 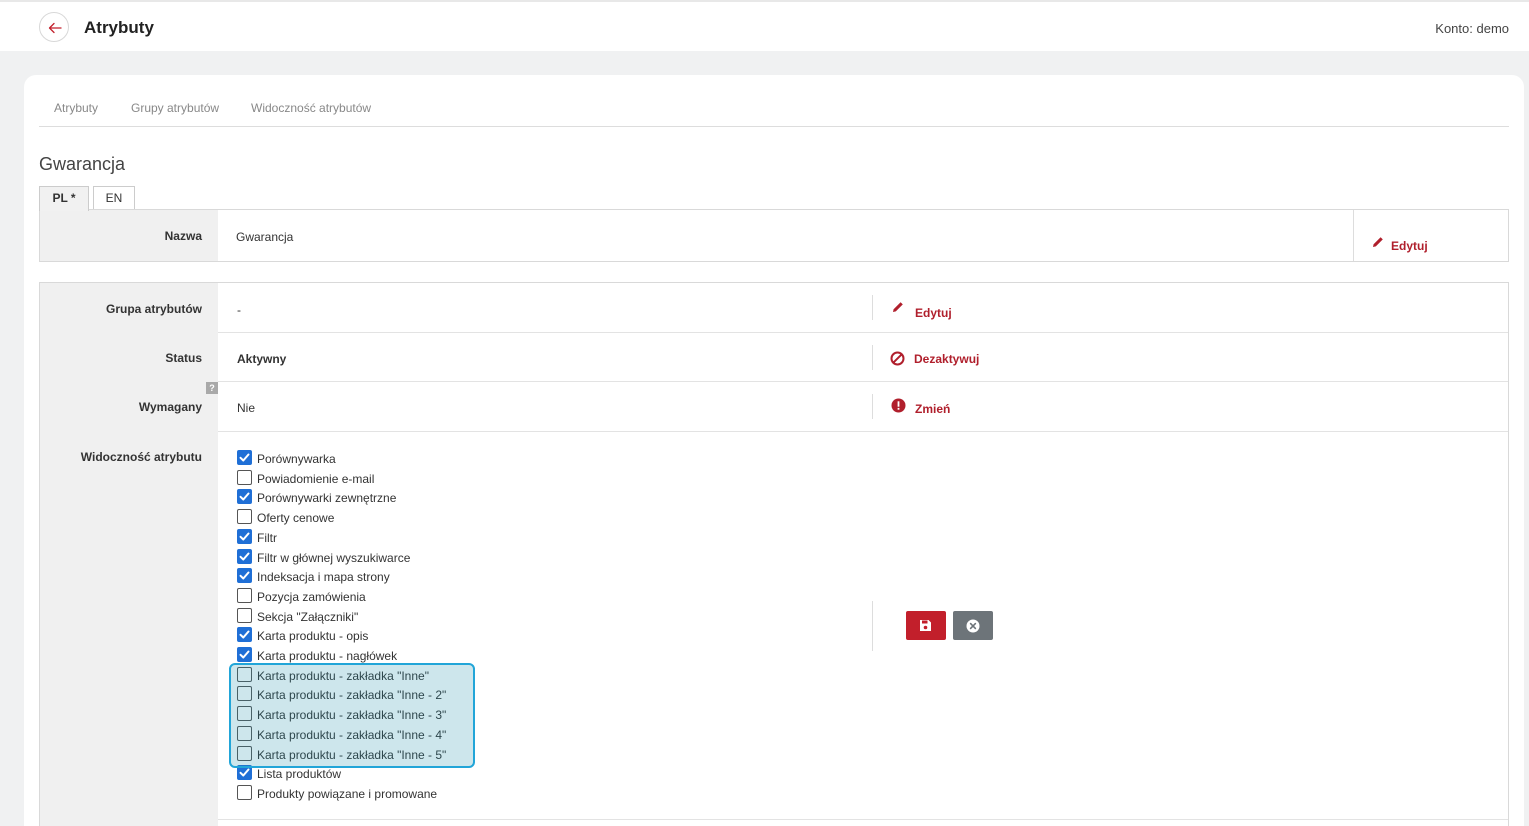 What do you see at coordinates (933, 313) in the screenshot?
I see `edit-group-label: Edytuj` at bounding box center [933, 313].